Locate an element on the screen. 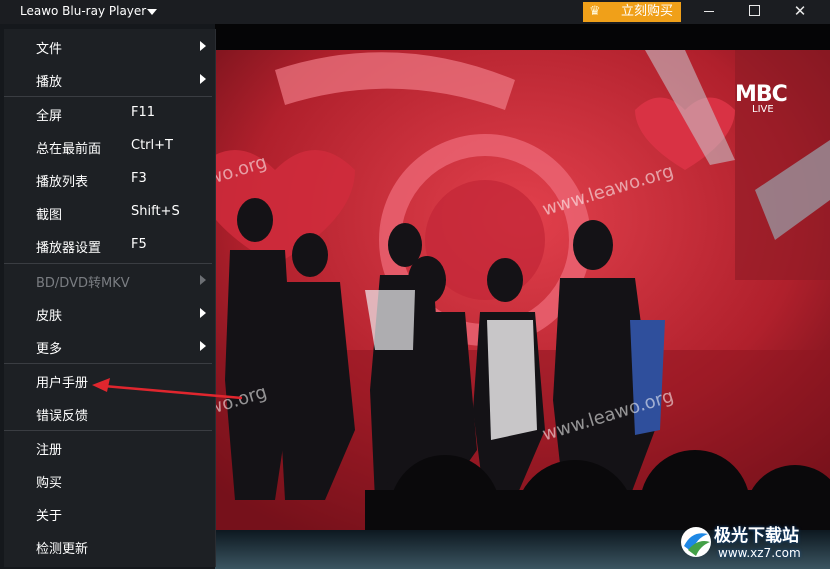  site-watermark-badge: 极光下载站 www.xz7.com is located at coordinates (754, 543).